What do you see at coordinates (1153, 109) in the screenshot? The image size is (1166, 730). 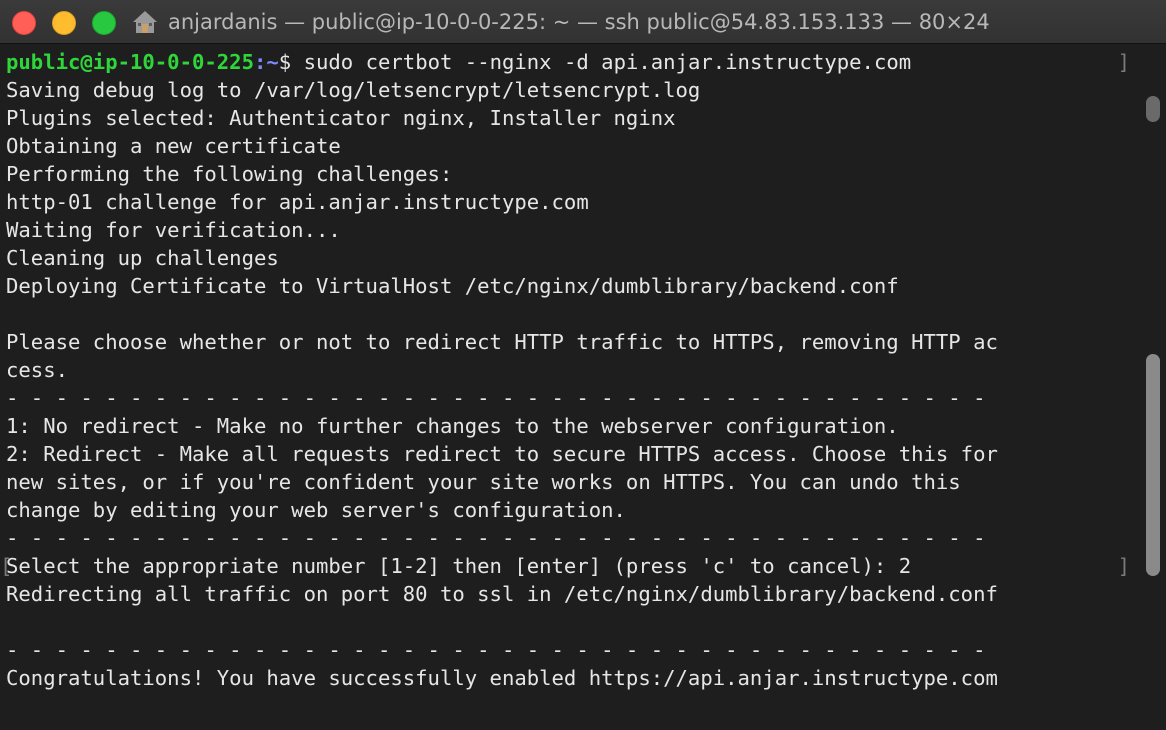 I see `scrollbar-top-indicator` at bounding box center [1153, 109].